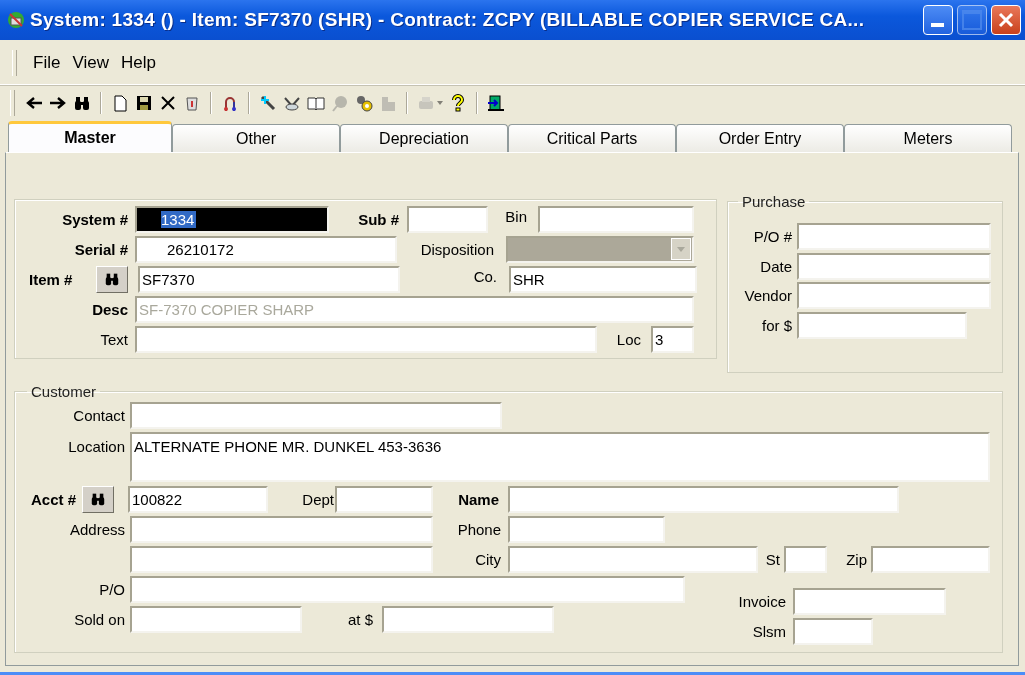  I want to click on field-label: Desc, so click(109, 309).